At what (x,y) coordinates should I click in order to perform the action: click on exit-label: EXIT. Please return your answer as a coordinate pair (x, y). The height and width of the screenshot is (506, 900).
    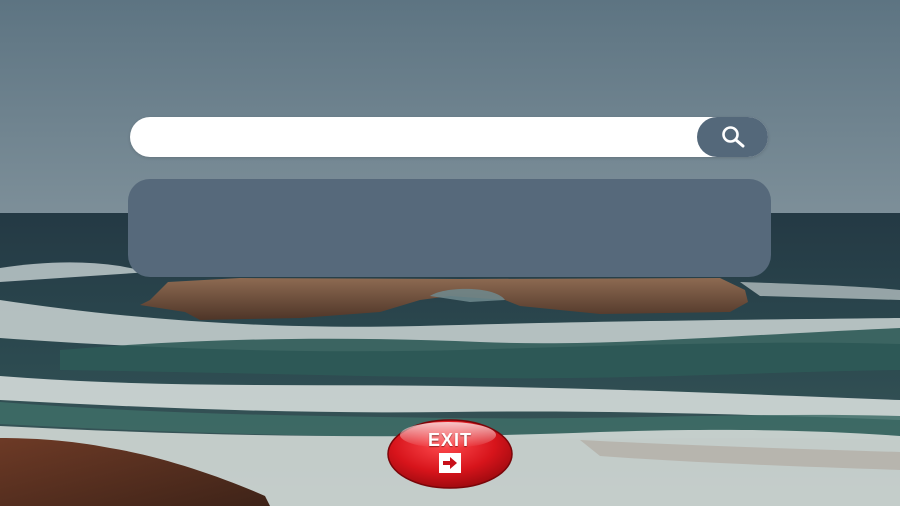
    Looking at the image, I should click on (449, 440).